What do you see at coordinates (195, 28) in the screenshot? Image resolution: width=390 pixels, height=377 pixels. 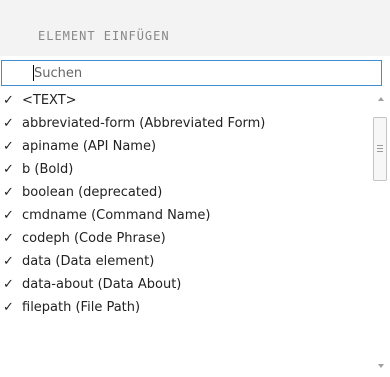 I see `panel-header: ELEMENT EINFÜGEN` at bounding box center [195, 28].